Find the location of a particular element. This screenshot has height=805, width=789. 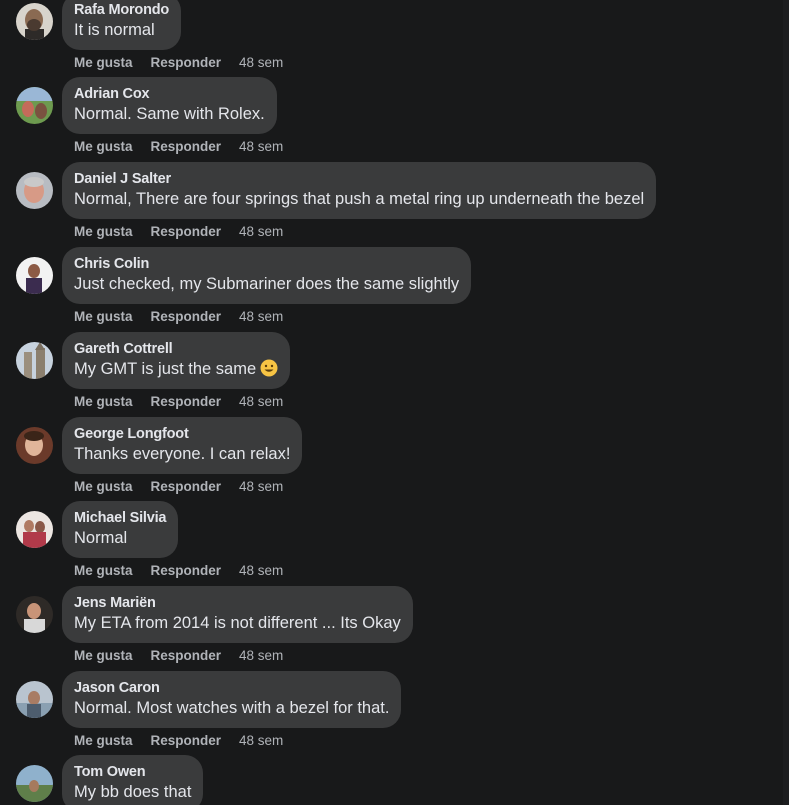

comment-author: Jens Mariën is located at coordinates (237, 603).